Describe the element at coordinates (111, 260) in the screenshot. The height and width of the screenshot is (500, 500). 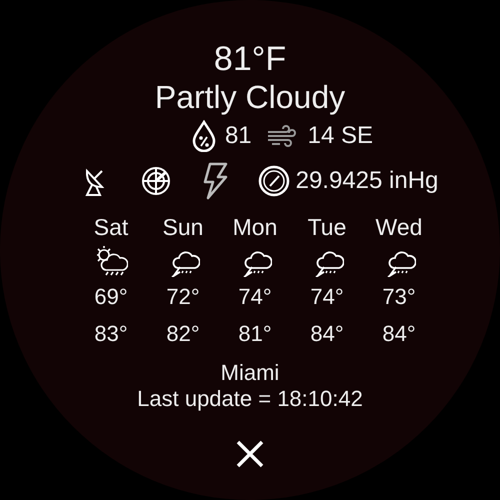
I see `partly-cloudy-rain-icon` at that location.